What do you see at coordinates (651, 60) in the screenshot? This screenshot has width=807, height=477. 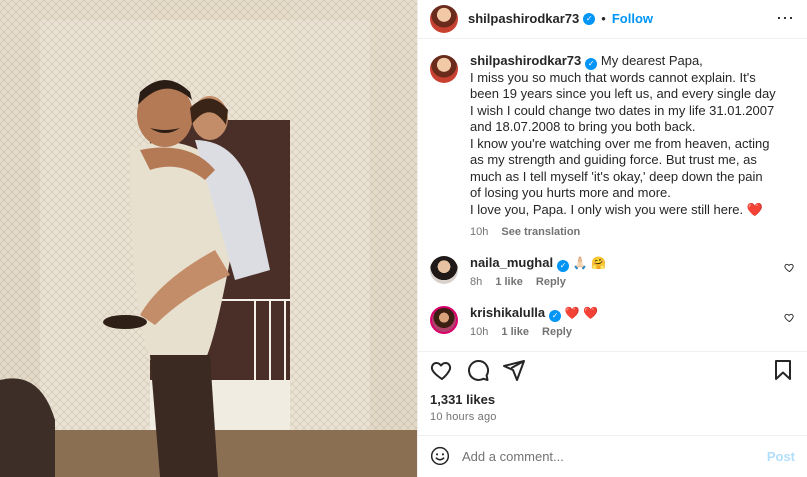 I see `caption-line: My dearest Papa,` at bounding box center [651, 60].